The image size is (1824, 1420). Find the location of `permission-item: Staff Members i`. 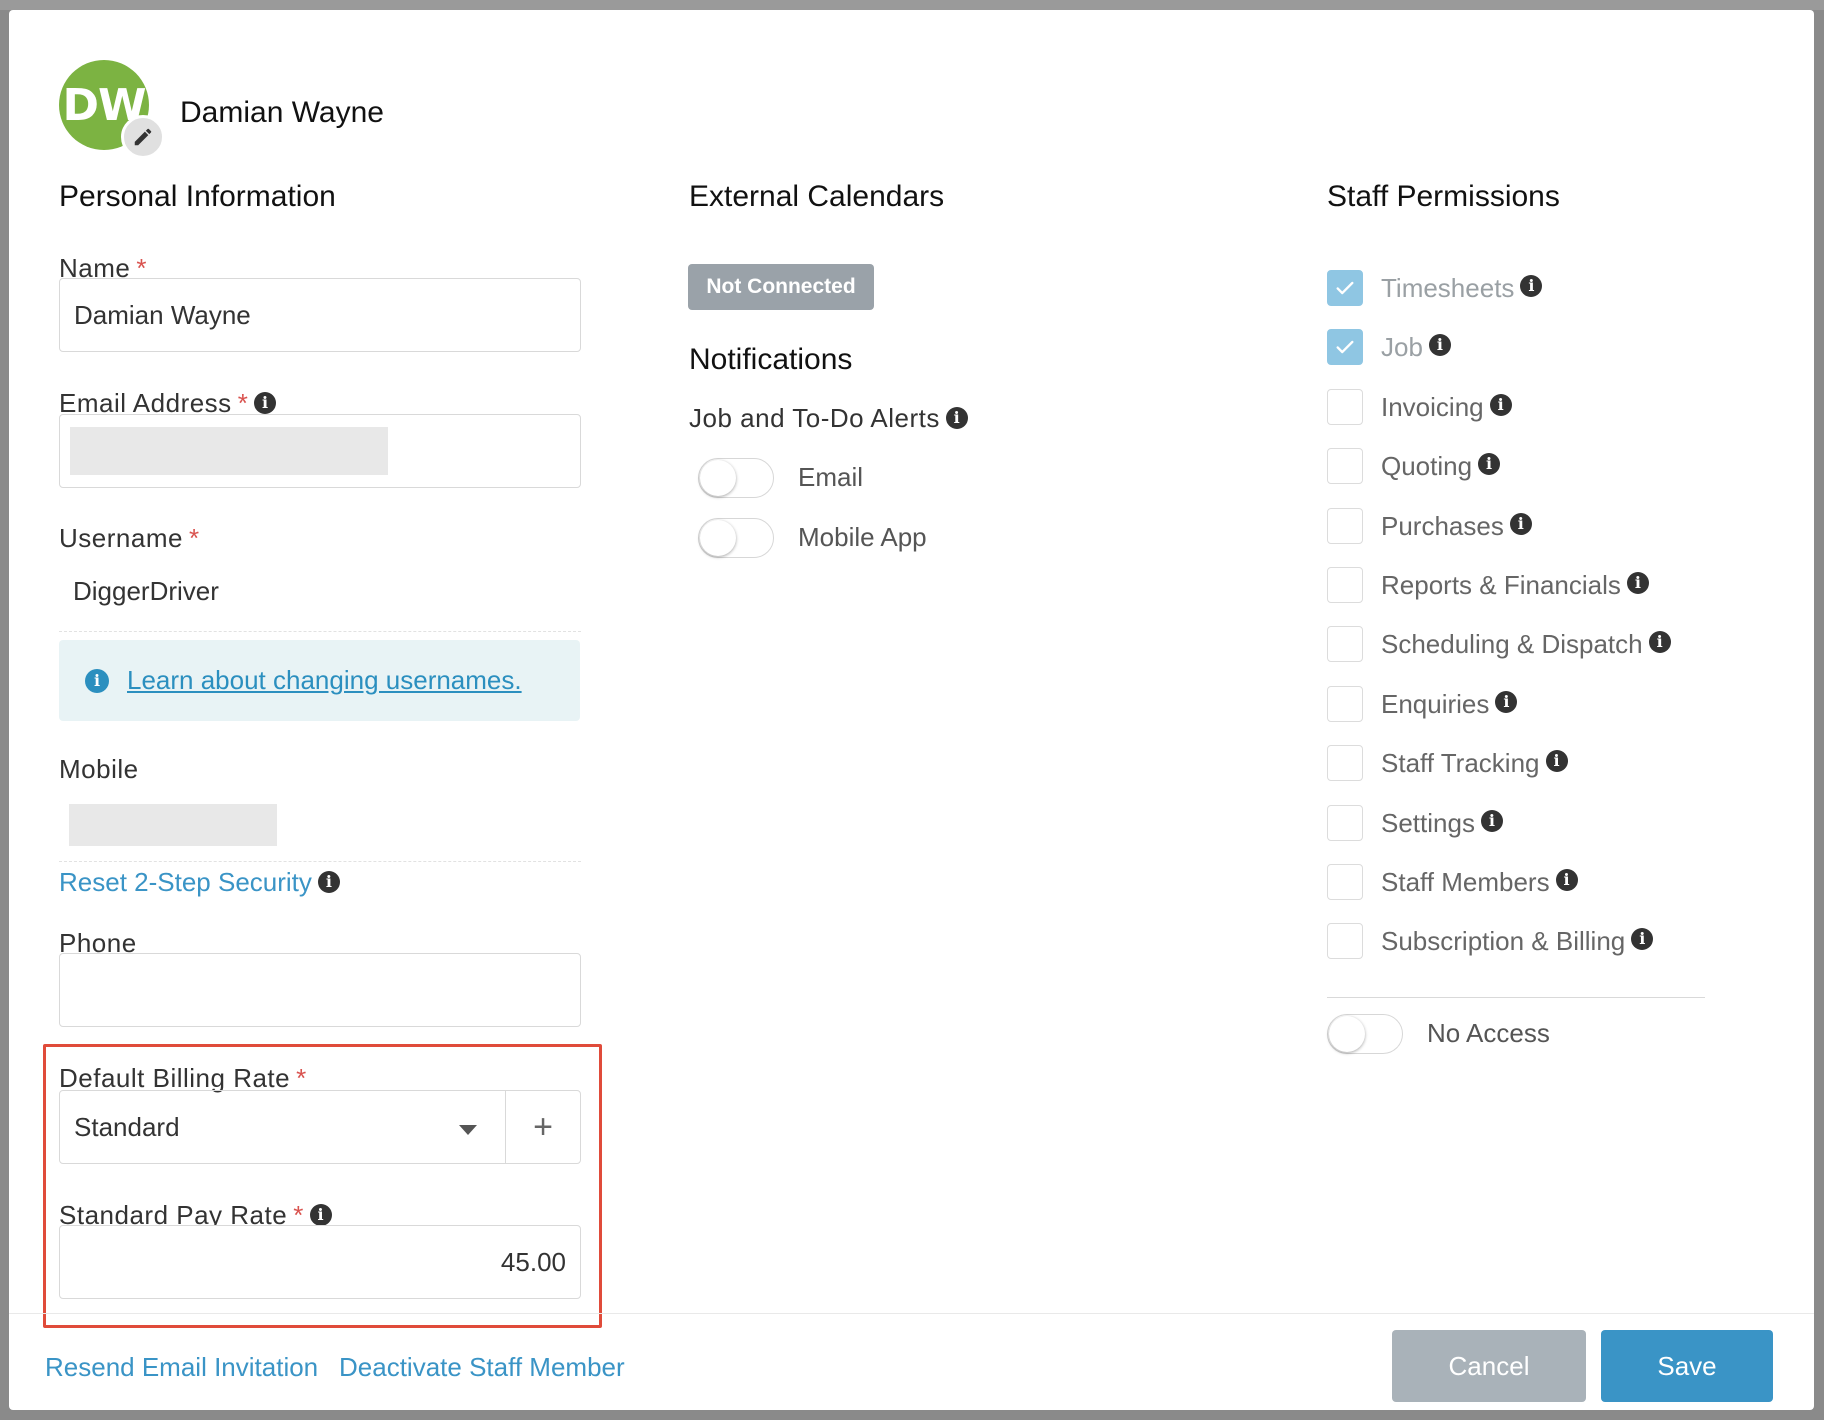

permission-item: Staff Members i is located at coordinates (1452, 882).